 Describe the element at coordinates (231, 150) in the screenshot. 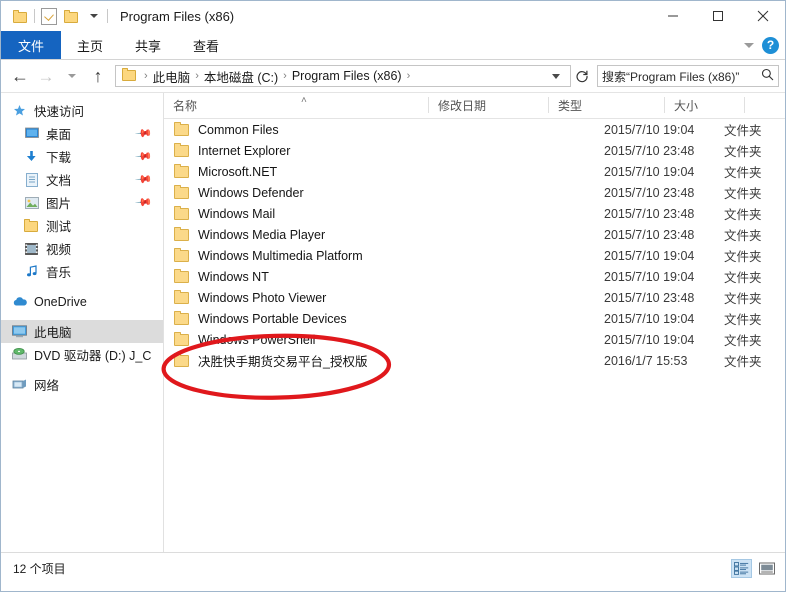

I see `file-name-cell: Internet Explorer` at that location.